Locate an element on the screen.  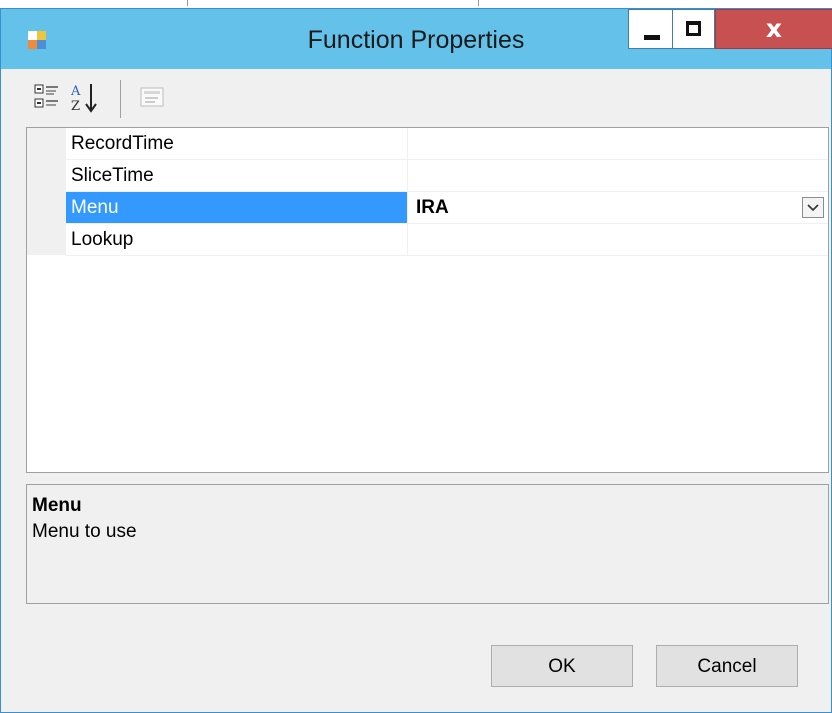
description-title: Menu is located at coordinates (57, 505).